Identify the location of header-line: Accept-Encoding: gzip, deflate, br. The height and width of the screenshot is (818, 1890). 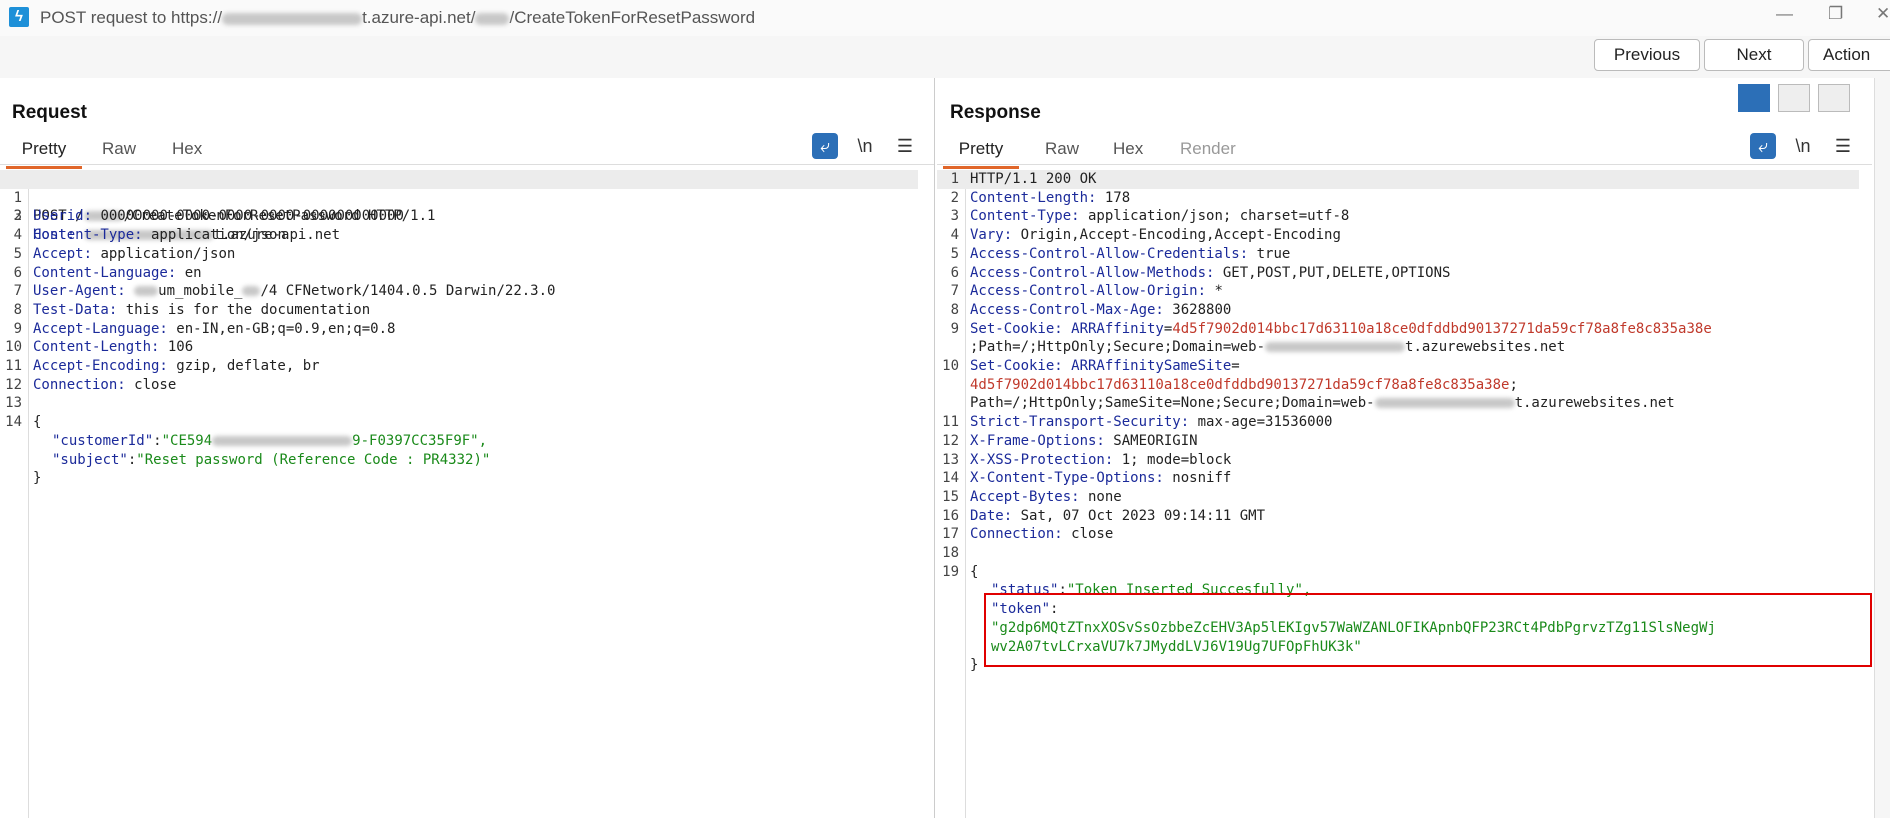
(176, 366).